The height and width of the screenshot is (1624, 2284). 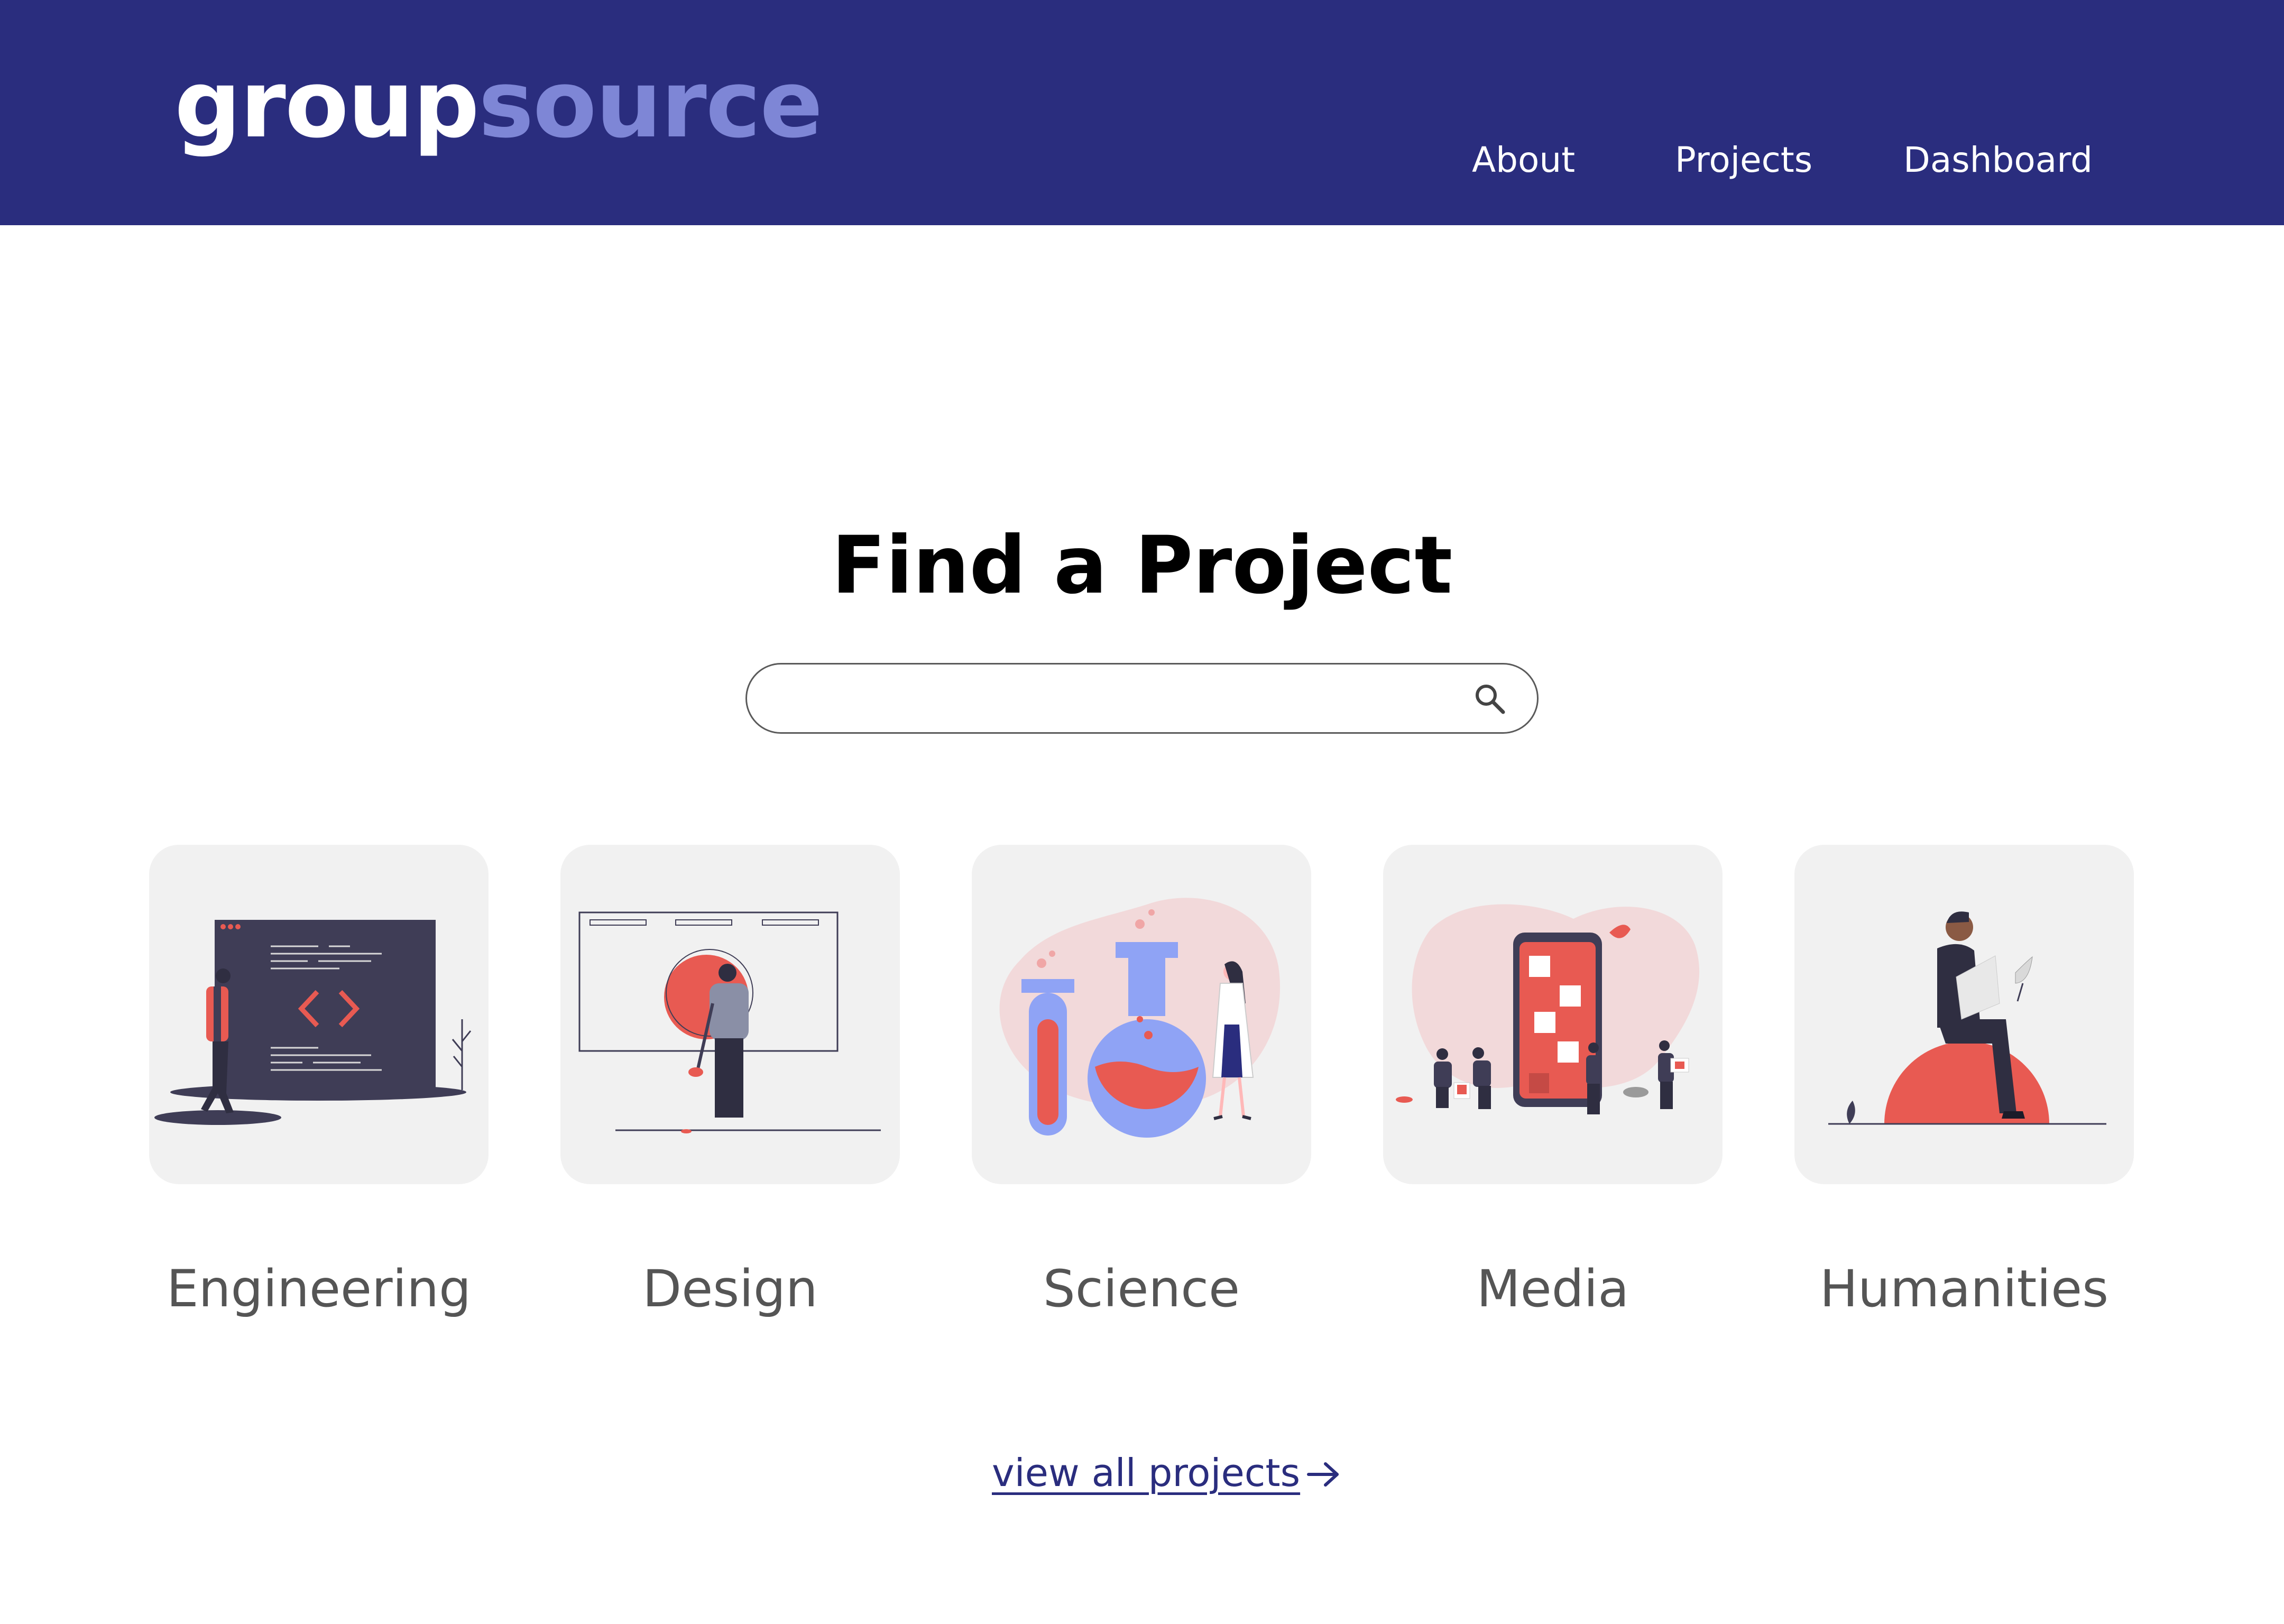 I want to click on top-header: groupsource About Projects Dashboard, so click(x=1142, y=112).